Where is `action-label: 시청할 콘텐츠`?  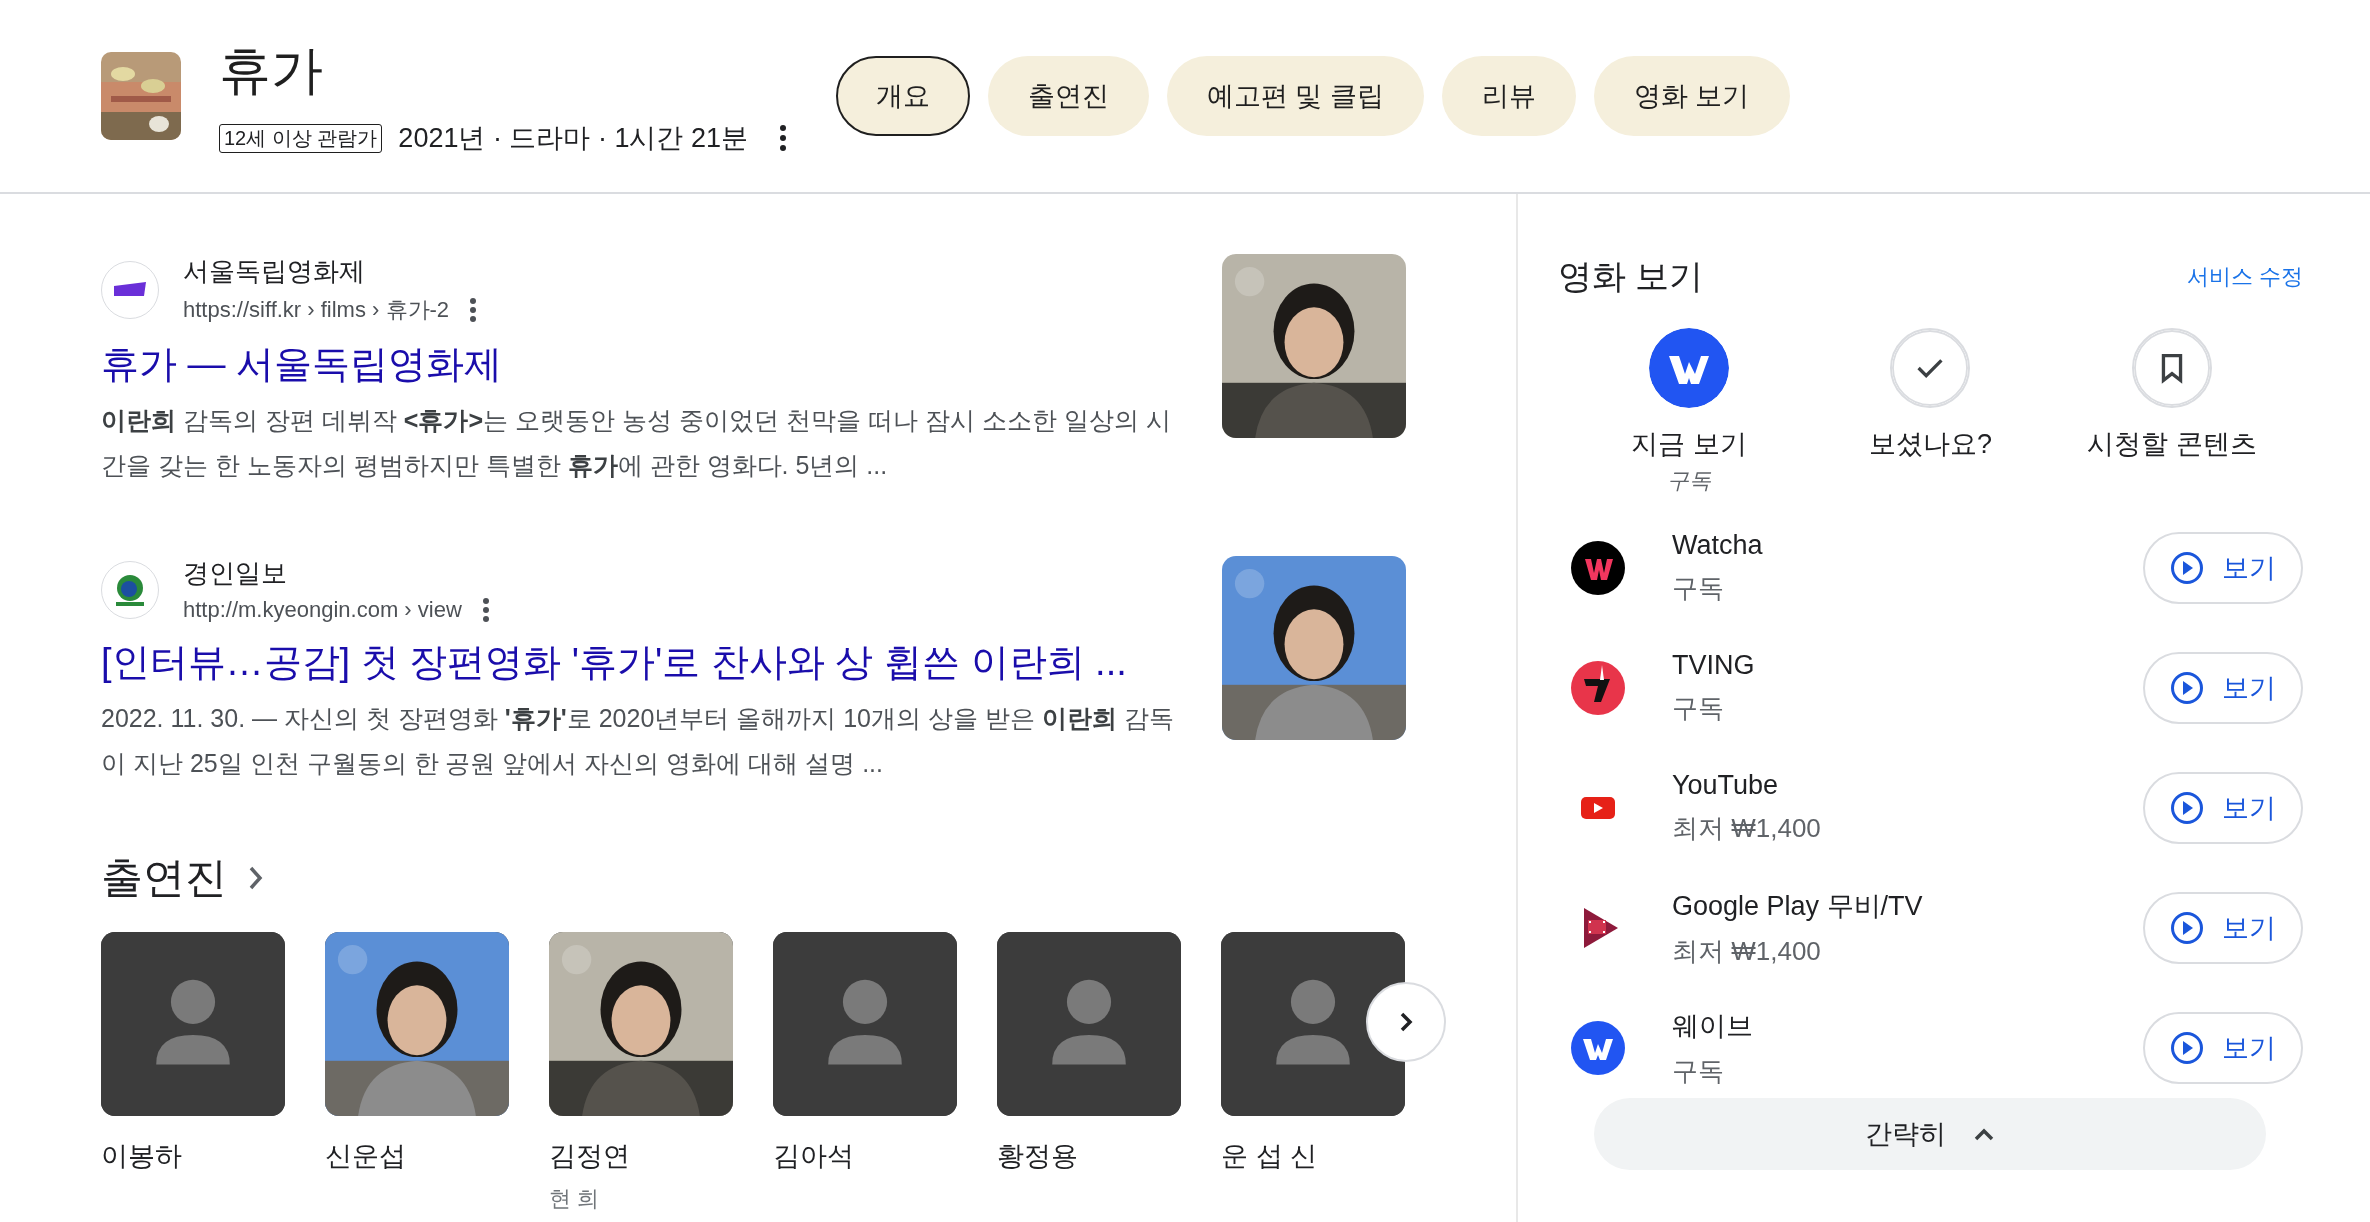
action-label: 시청할 콘텐츠 is located at coordinates (2172, 444).